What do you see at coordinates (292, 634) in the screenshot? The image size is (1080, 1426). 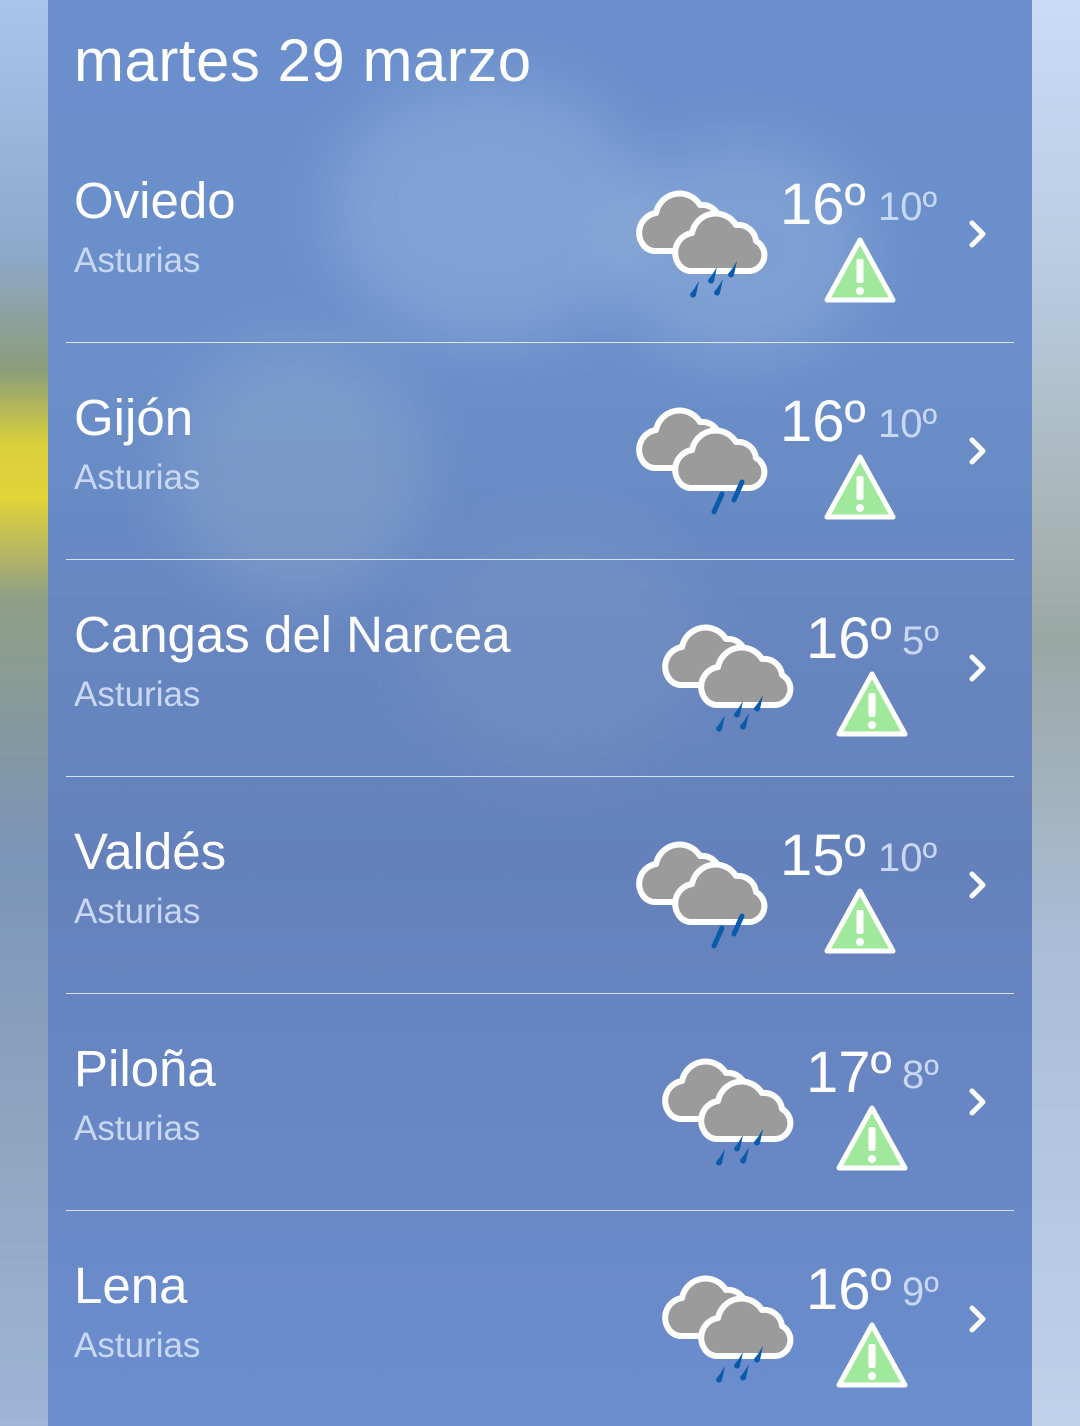 I see `city-name: Cangas del Narcea` at bounding box center [292, 634].